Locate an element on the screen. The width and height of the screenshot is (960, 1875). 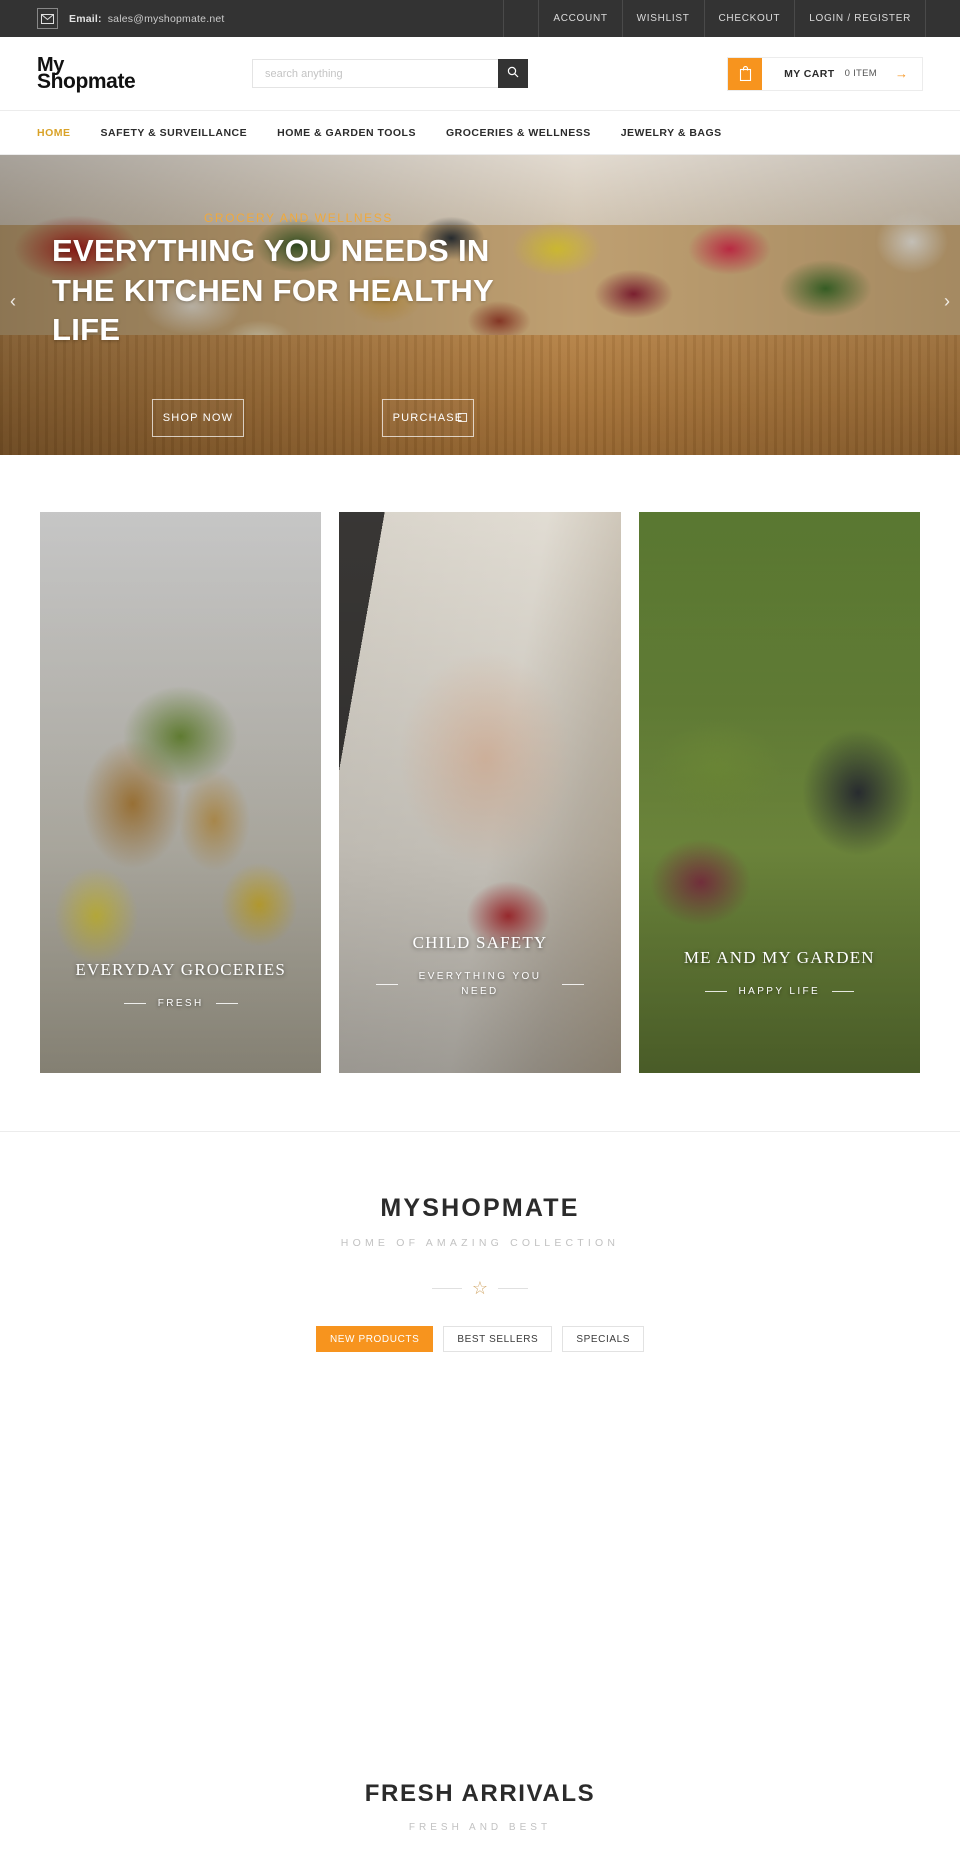
email-address: sales@myshopmate.net is located at coordinates (166, 19).